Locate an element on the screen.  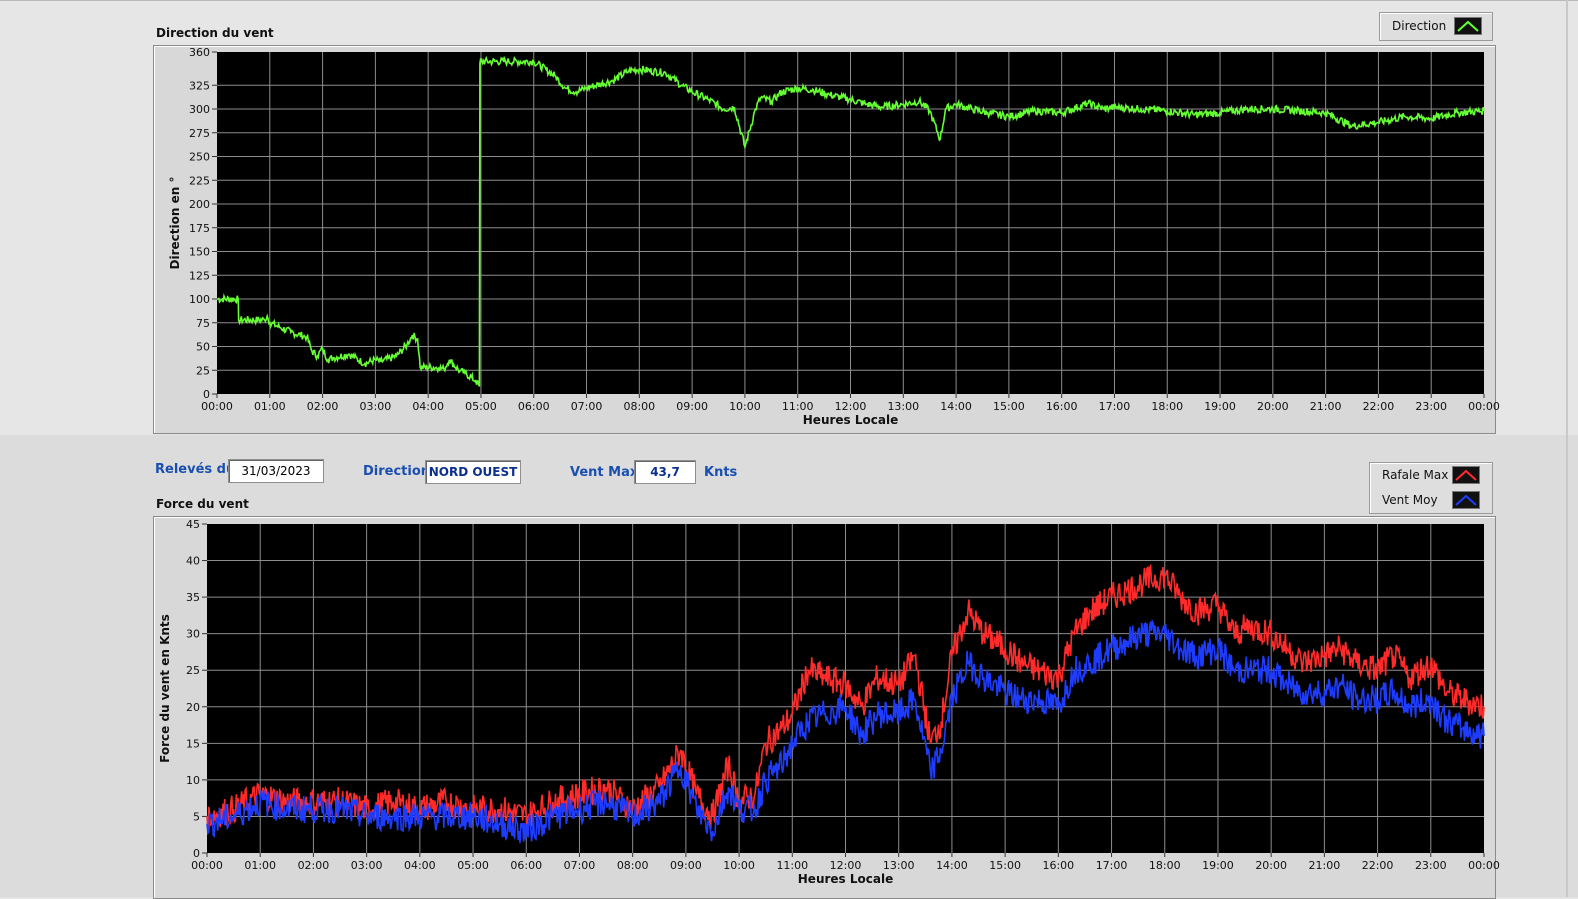
force-x-tick-label: 06:00 is located at coordinates (526, 865).